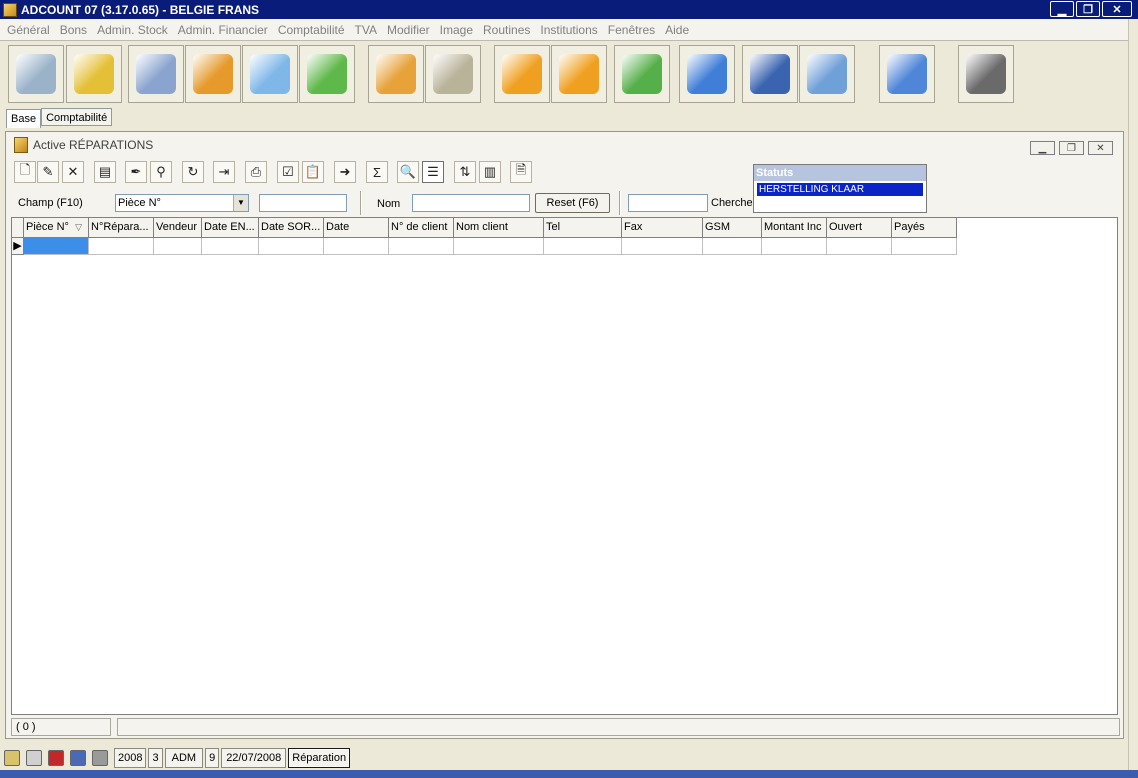 This screenshot has width=1138, height=778. What do you see at coordinates (521, 172) in the screenshot?
I see `page-button: 🗎` at bounding box center [521, 172].